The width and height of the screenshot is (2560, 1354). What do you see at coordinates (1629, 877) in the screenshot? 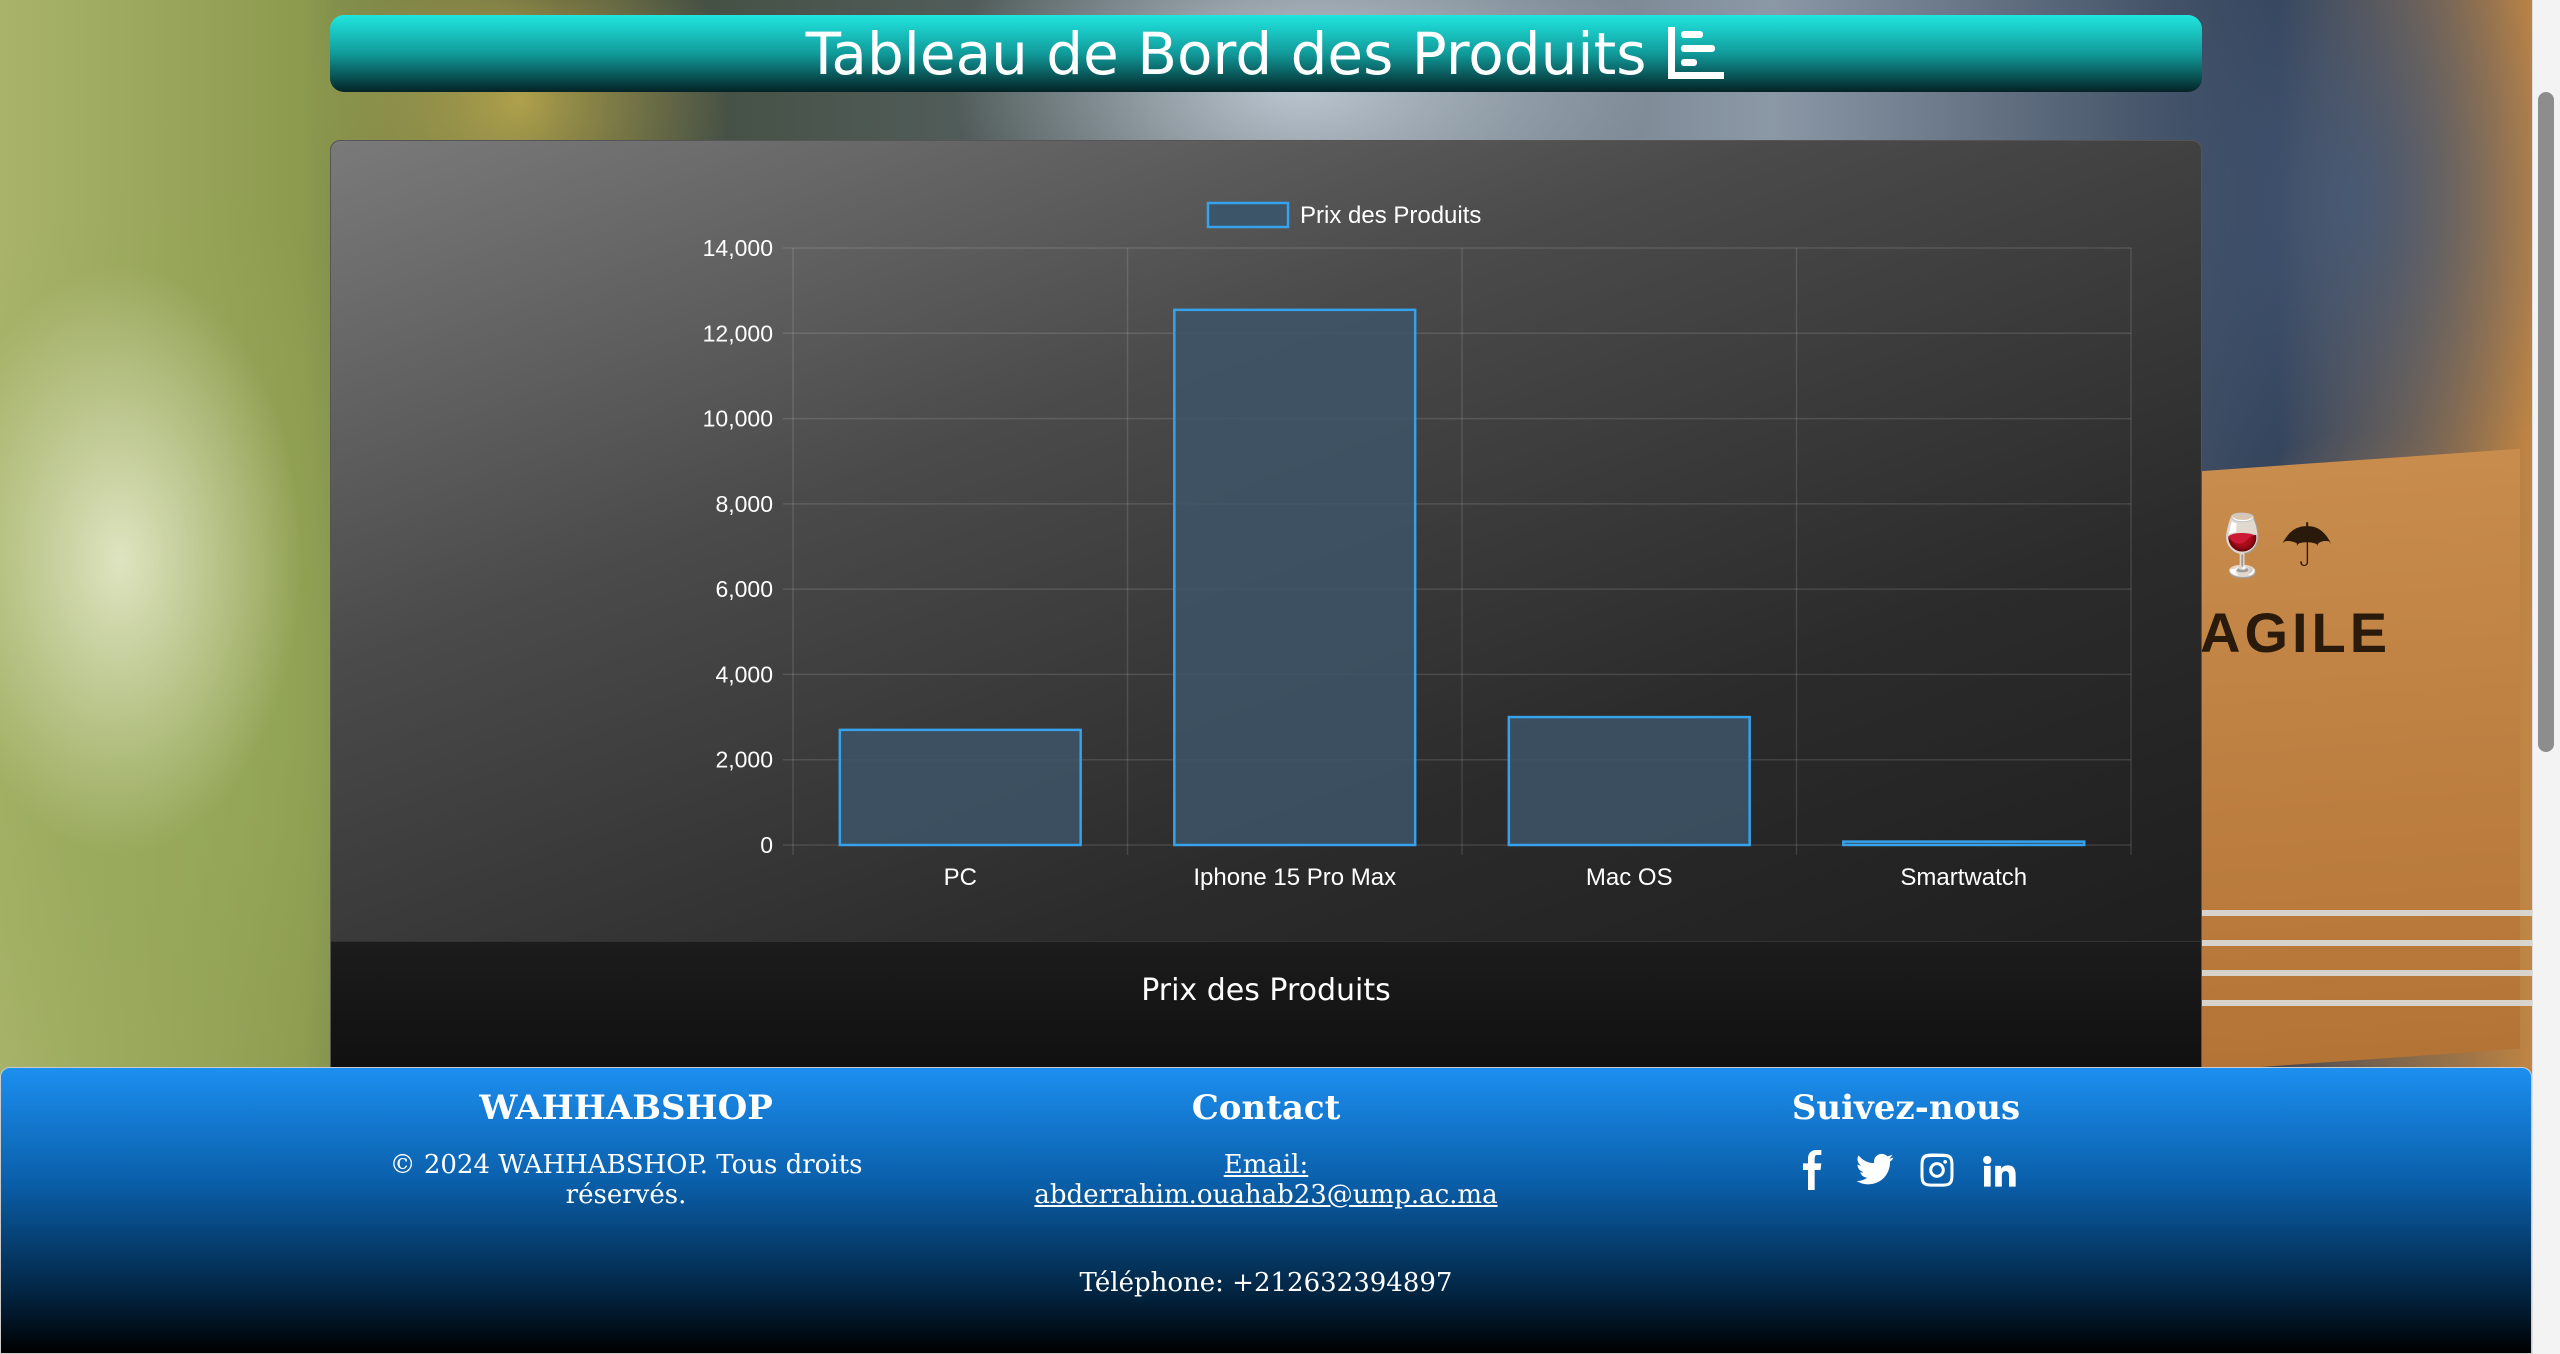
I see `x-tick-label: Mac OS` at bounding box center [1629, 877].